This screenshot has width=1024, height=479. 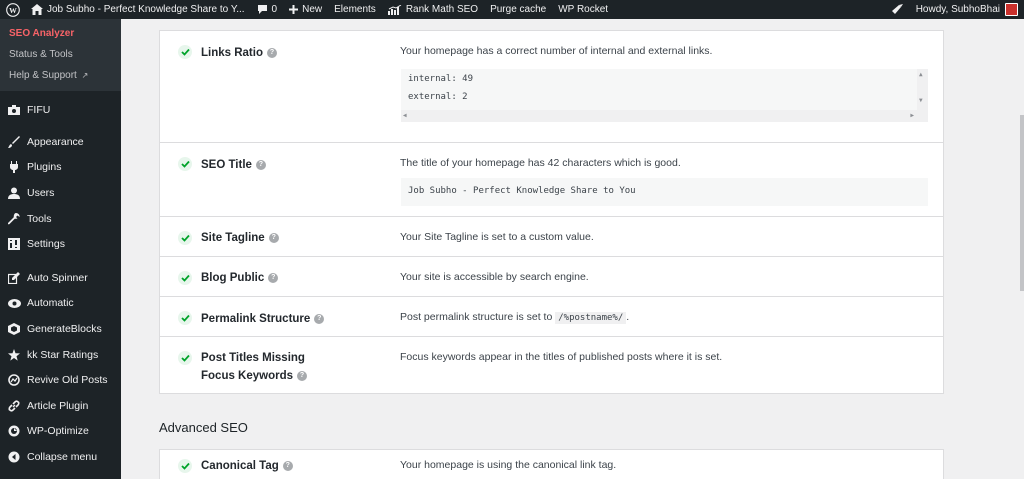 I want to click on wp-rocket-link: WP Rocket, so click(x=583, y=9).